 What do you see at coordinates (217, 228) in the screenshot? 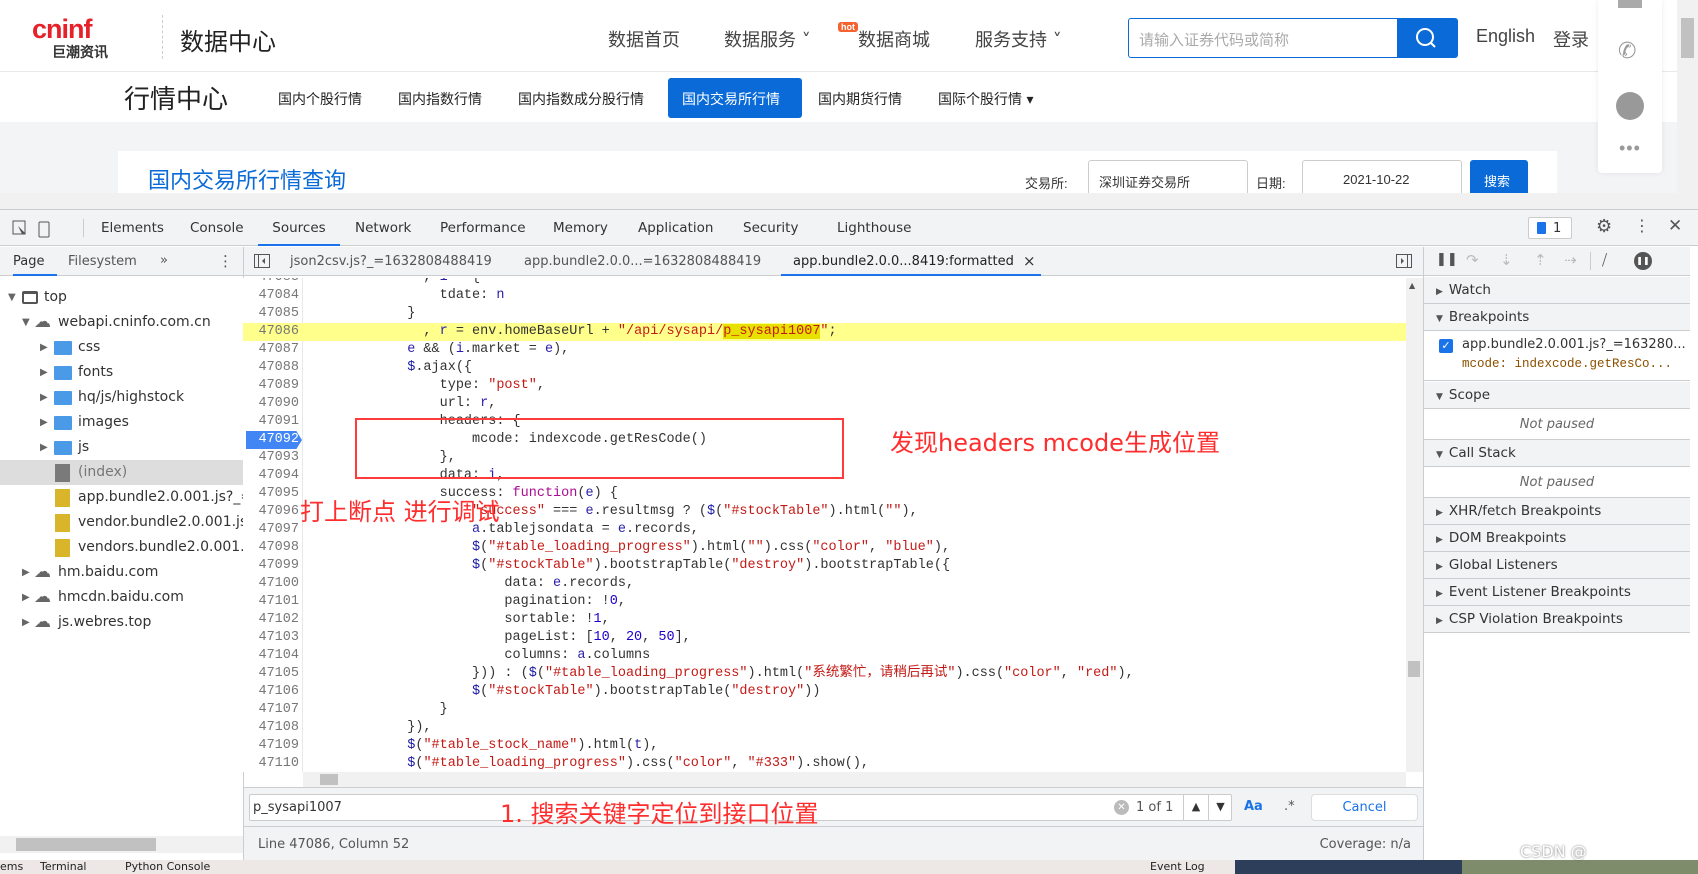
I see `tab-console: Console` at bounding box center [217, 228].